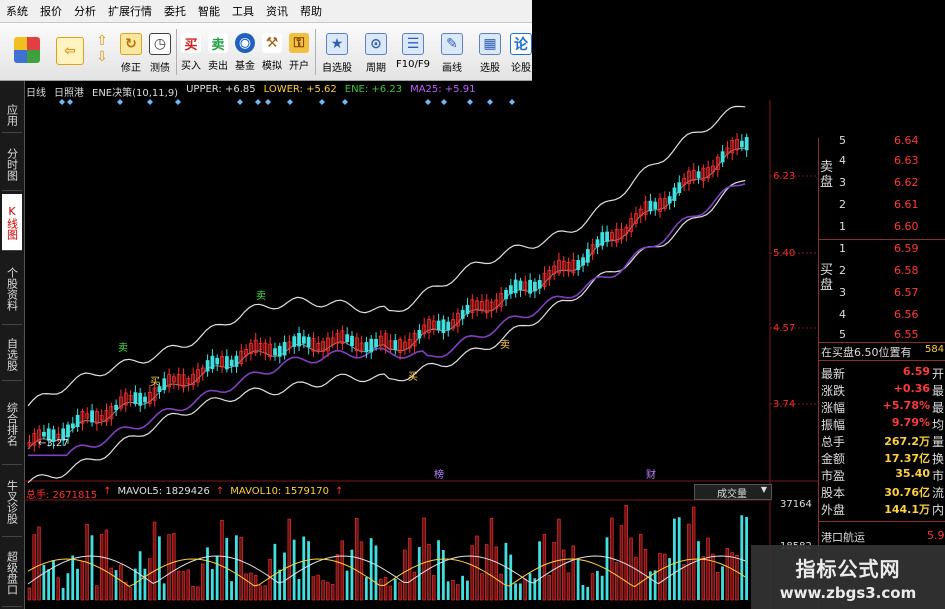  Describe the element at coordinates (882, 143) in the screenshot. I see `ask-row-5: 5 6.64` at that location.